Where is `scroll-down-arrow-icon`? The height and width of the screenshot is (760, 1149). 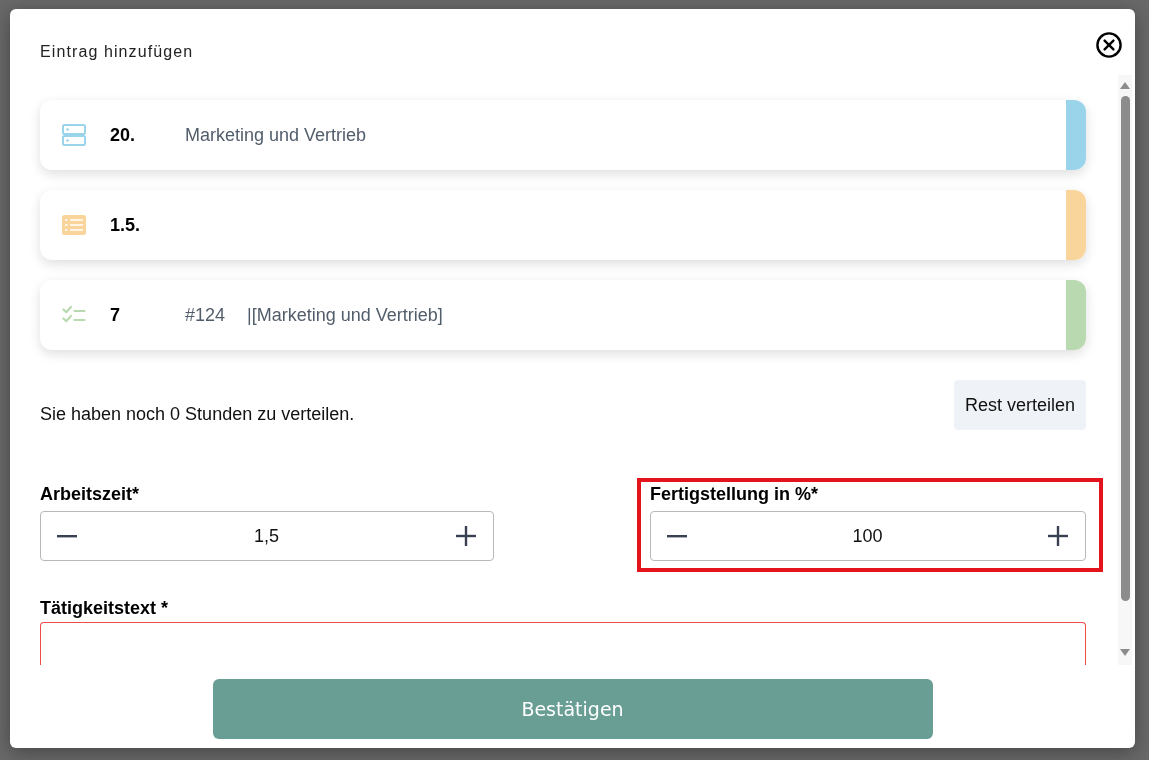
scroll-down-arrow-icon is located at coordinates (1125, 652).